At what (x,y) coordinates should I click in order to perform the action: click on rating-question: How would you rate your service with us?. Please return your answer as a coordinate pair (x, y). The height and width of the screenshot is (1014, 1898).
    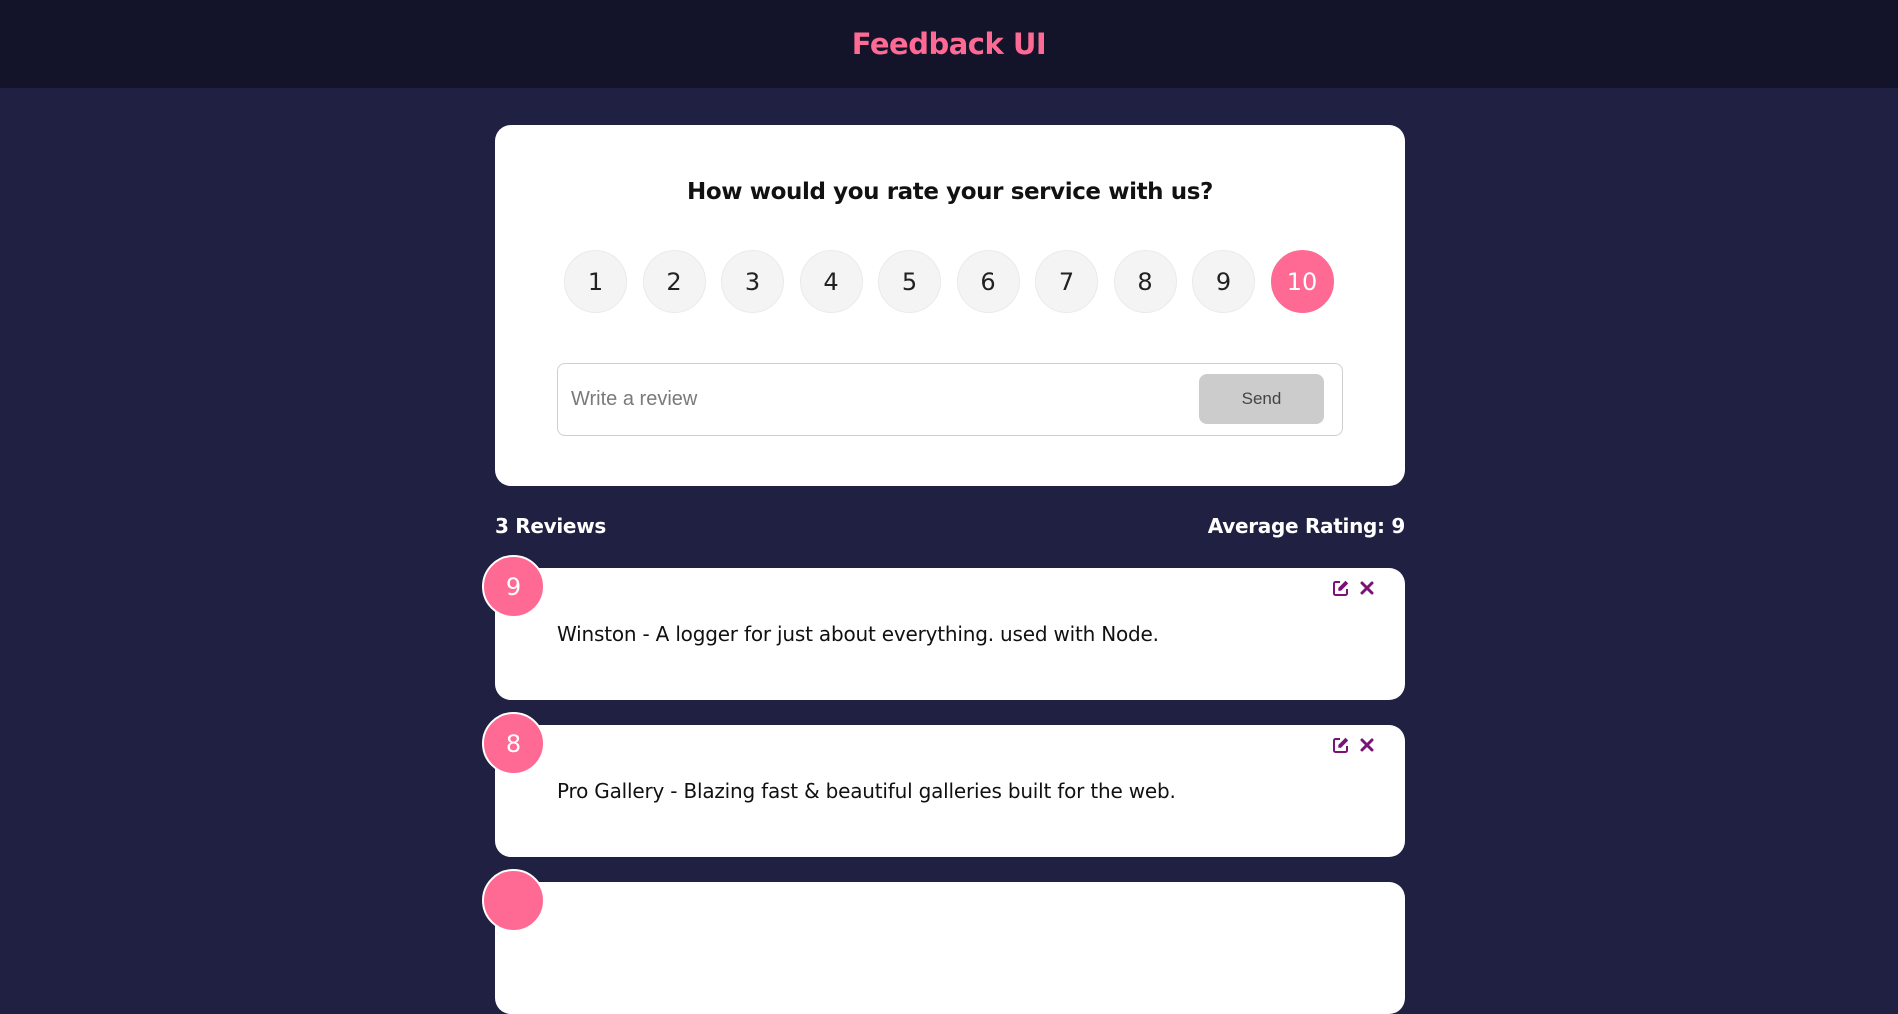
    Looking at the image, I should click on (950, 192).